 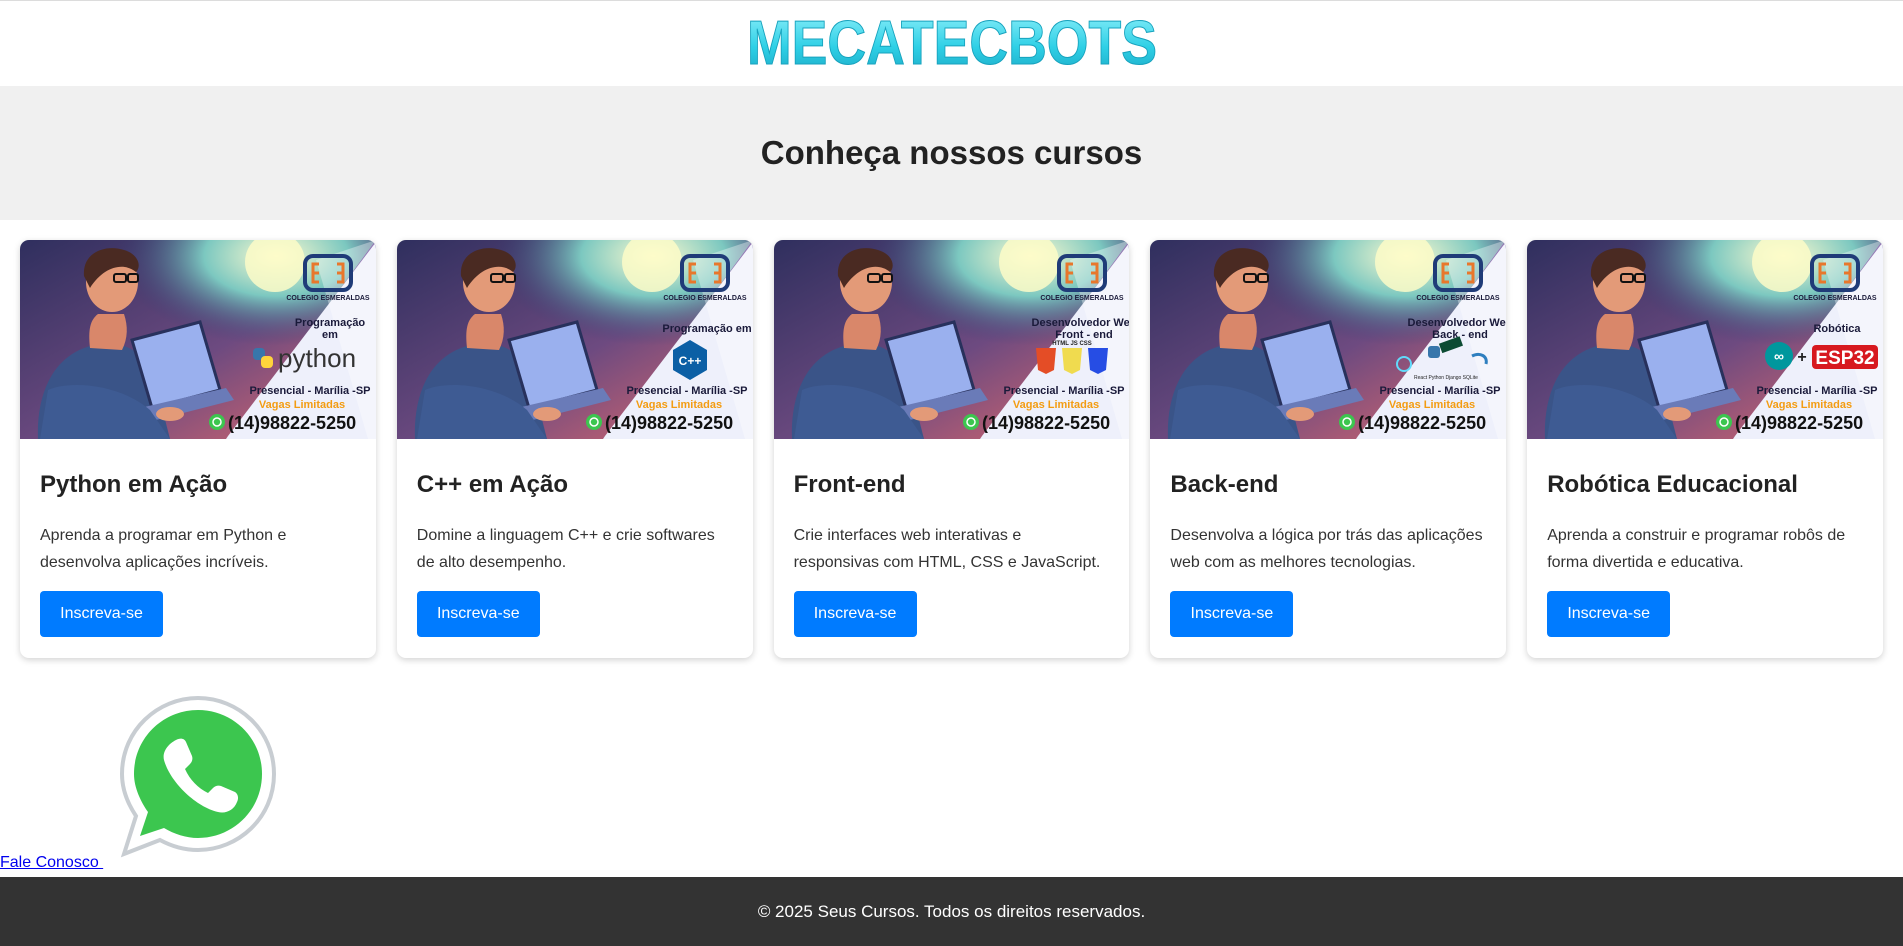 What do you see at coordinates (689, 361) in the screenshot?
I see `tech-name: C++` at bounding box center [689, 361].